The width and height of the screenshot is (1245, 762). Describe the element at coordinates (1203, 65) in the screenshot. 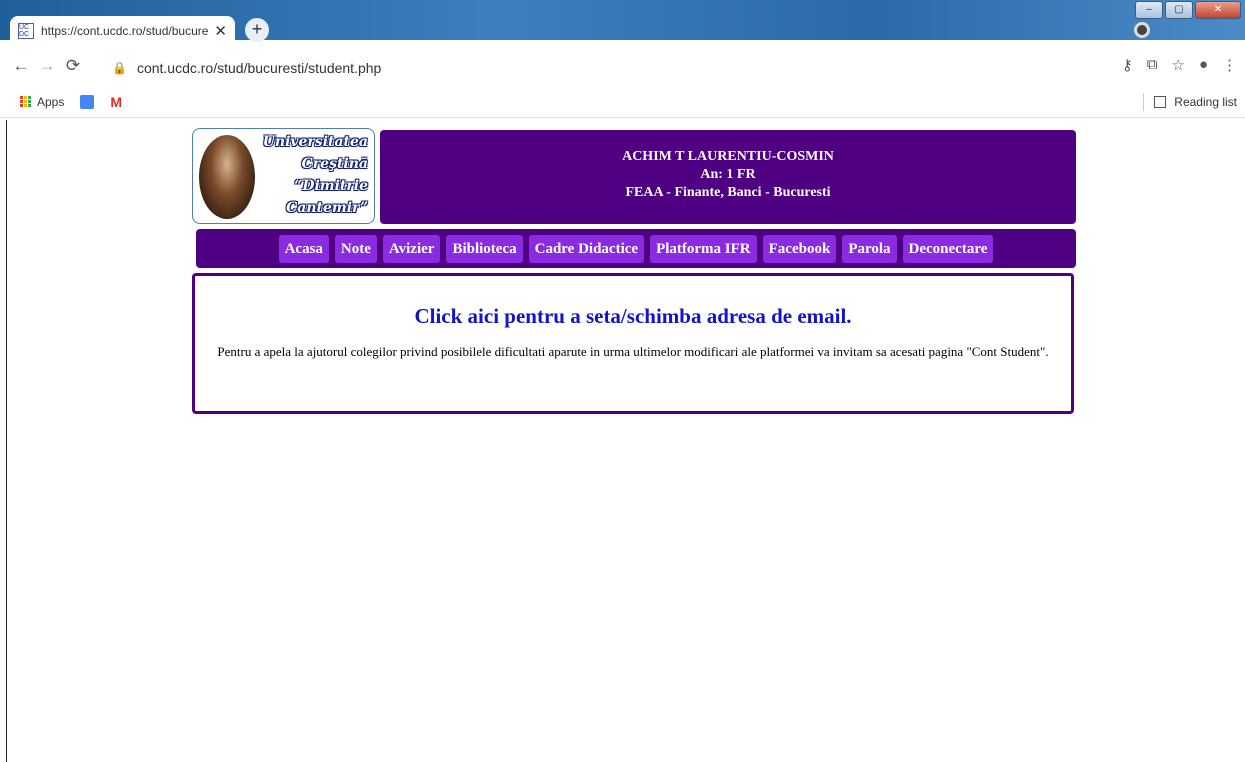

I see `profile-icon: ●` at that location.